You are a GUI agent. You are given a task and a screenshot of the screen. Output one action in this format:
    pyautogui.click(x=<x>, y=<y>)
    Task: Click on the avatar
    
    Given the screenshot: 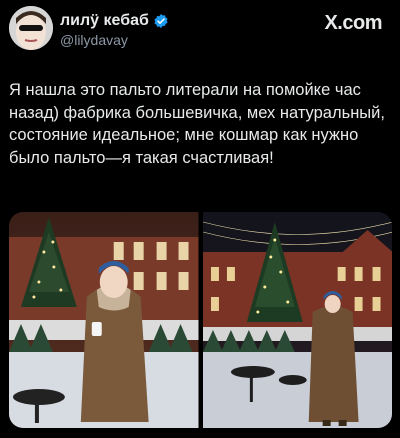 What is the action you would take?
    pyautogui.click(x=31, y=28)
    